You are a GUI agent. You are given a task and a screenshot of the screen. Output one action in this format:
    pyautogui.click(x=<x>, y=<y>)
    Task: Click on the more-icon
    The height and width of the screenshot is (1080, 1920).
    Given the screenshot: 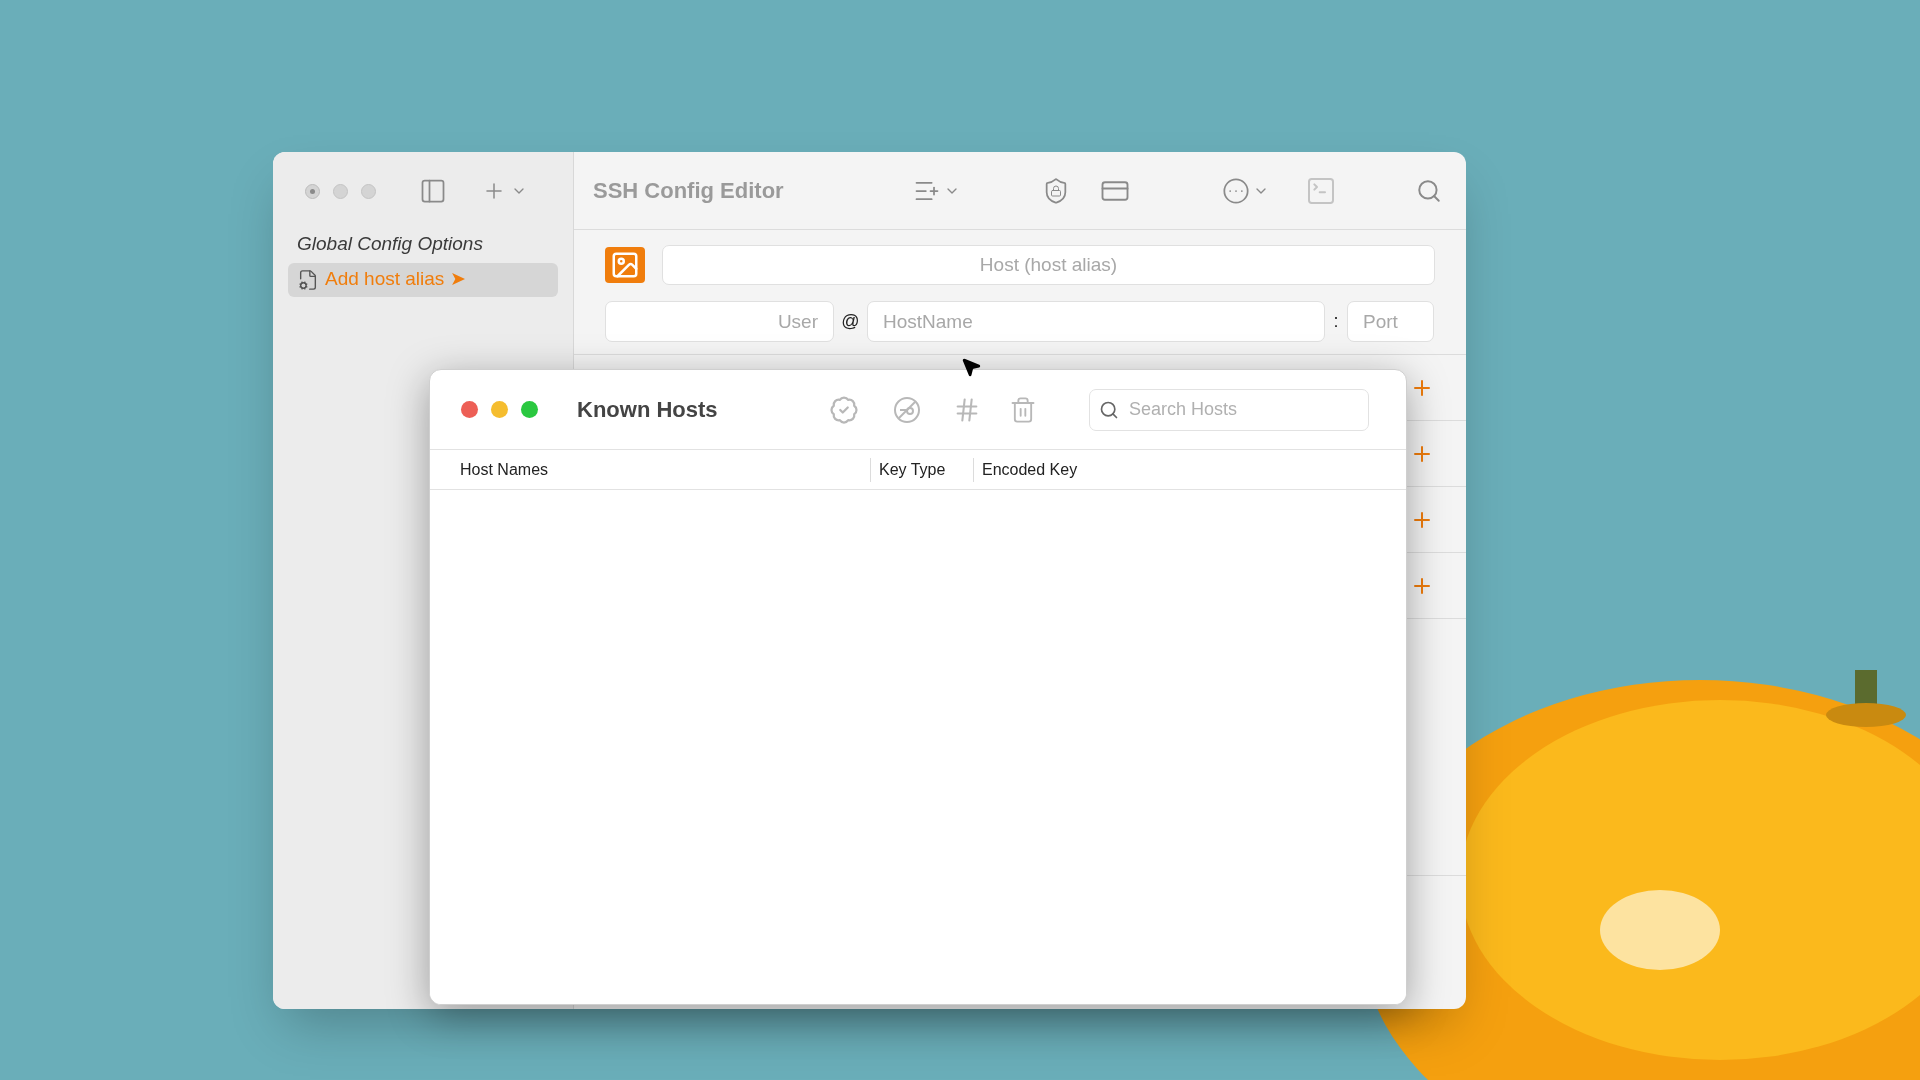 What is the action you would take?
    pyautogui.click(x=1236, y=190)
    